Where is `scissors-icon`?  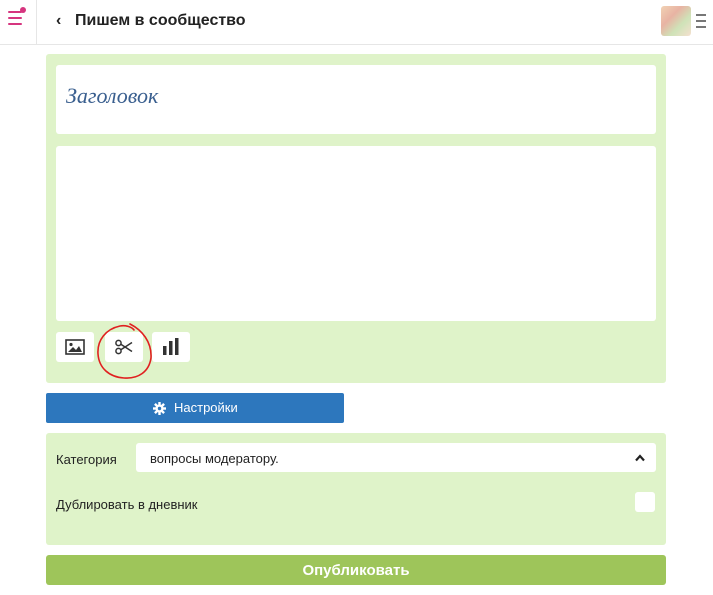 scissors-icon is located at coordinates (124, 347).